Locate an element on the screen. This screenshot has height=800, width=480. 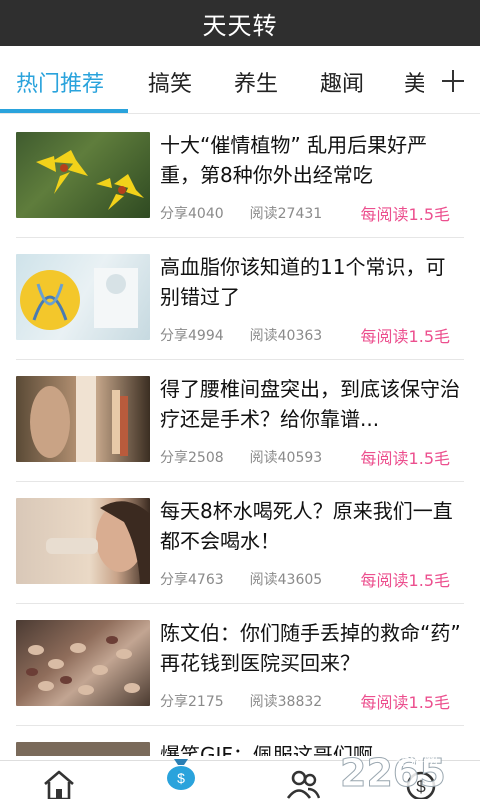
home-icon is located at coordinates (62, 784).